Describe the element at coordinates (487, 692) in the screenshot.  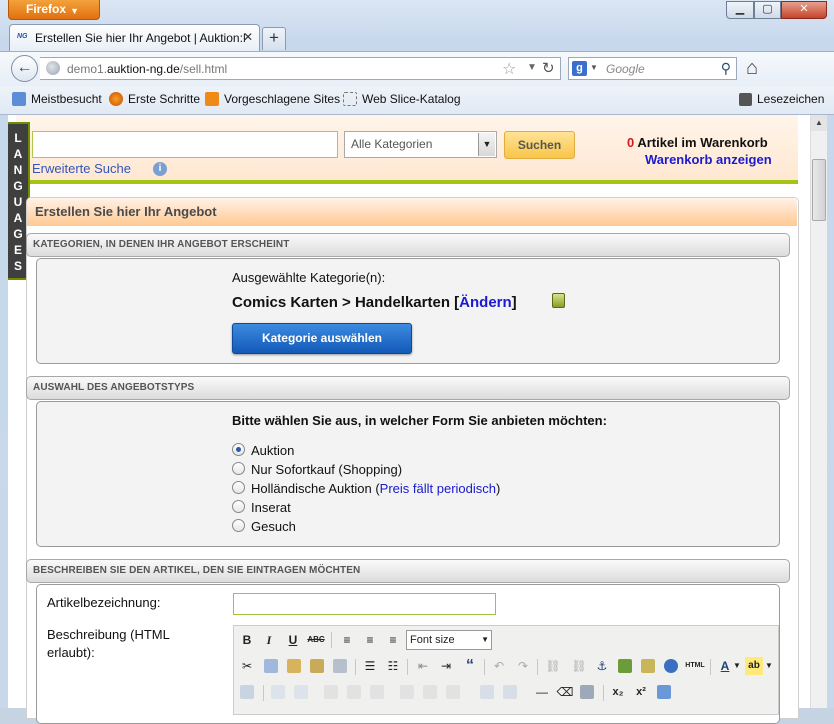
I see `split-cells-icon` at that location.